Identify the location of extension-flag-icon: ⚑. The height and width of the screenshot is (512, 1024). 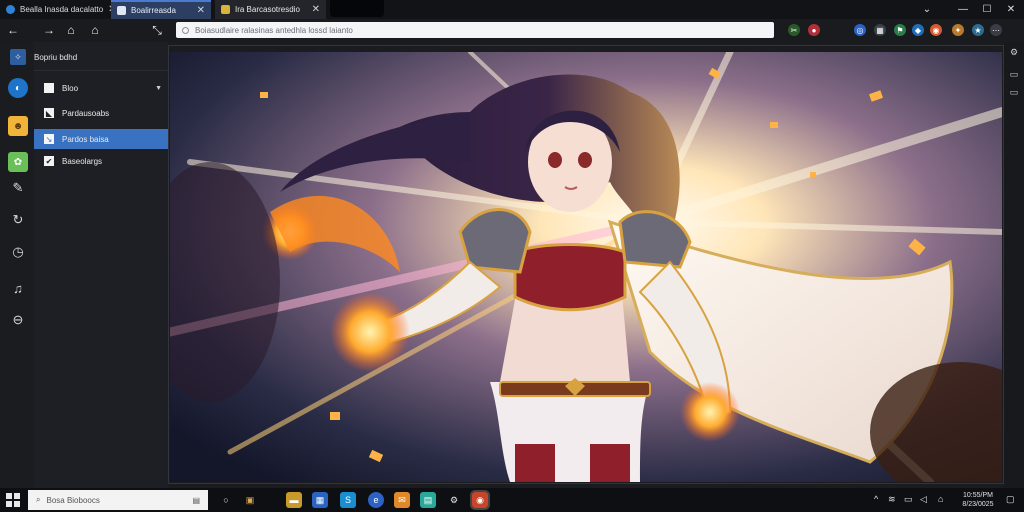
(900, 30).